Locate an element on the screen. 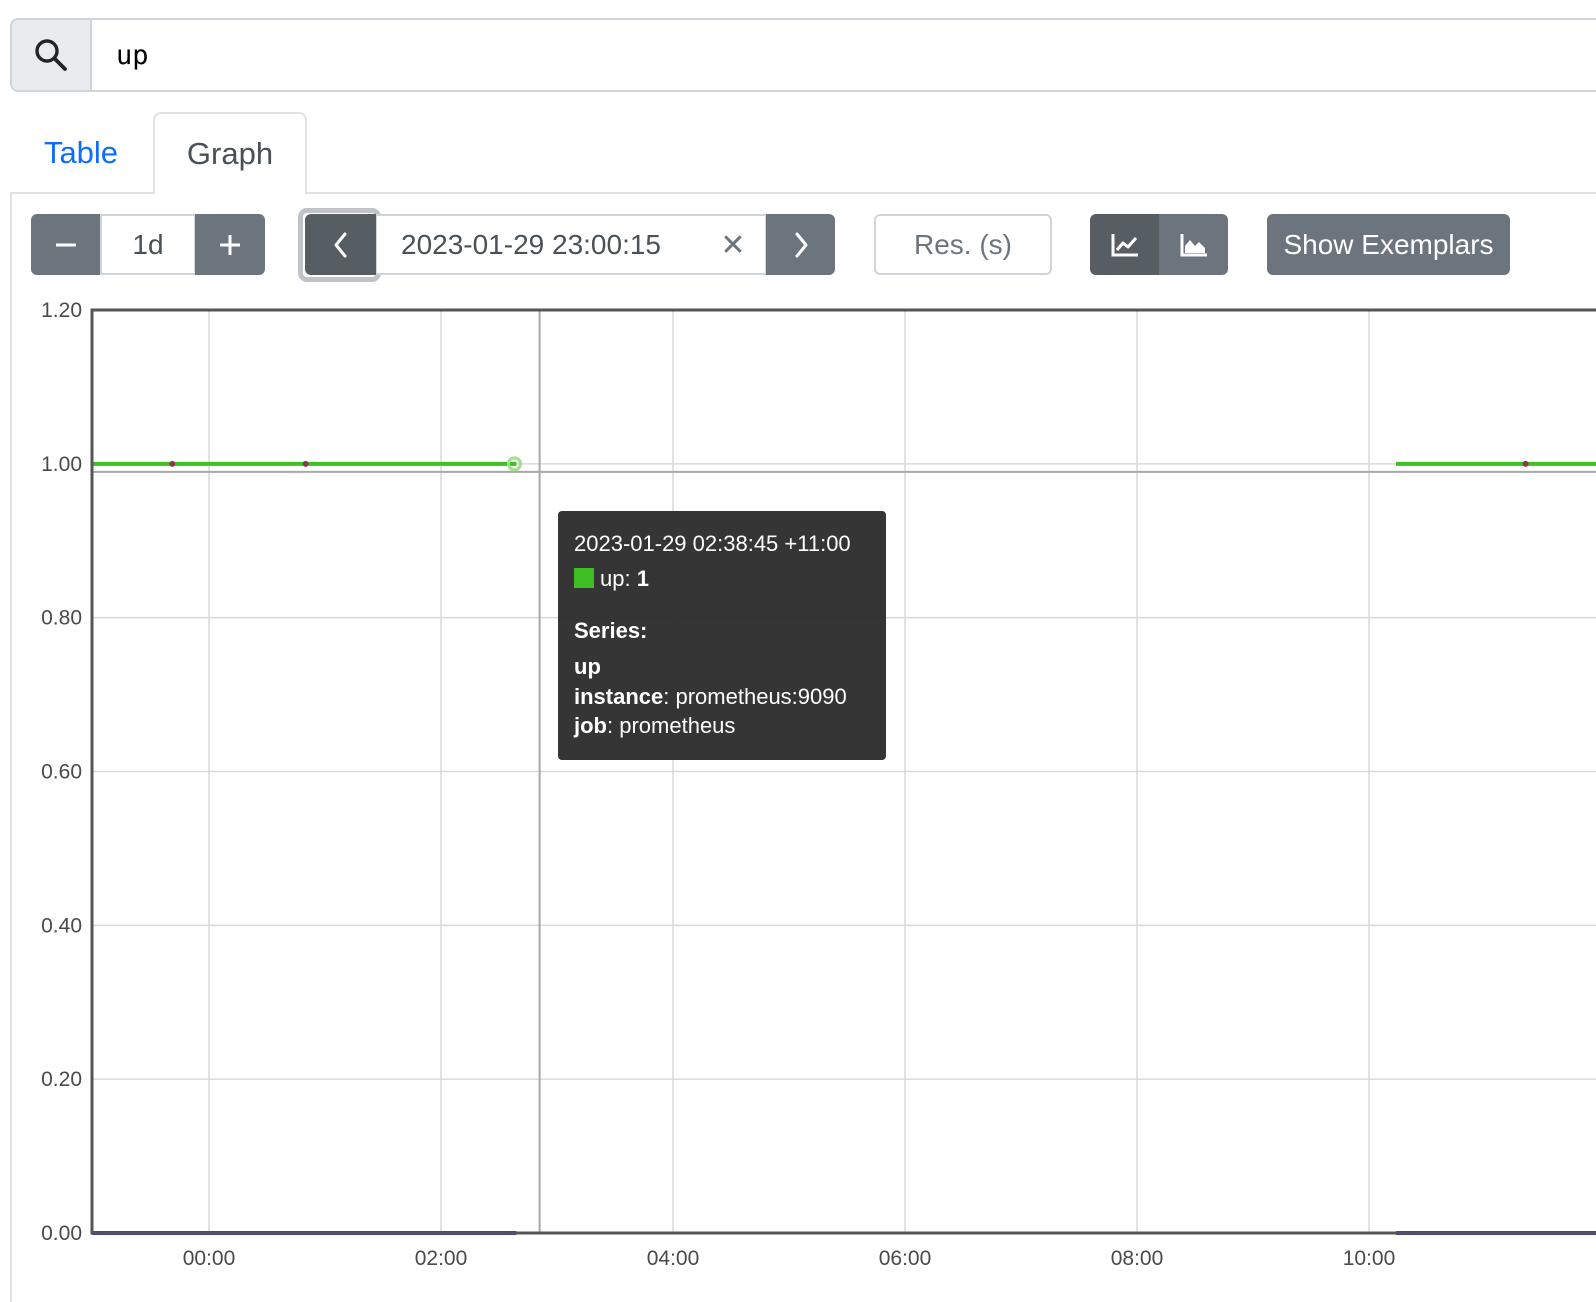 The width and height of the screenshot is (1596, 1302). tooltip-time: 2023-01-29 02:38:45 +11:00 is located at coordinates (712, 543).